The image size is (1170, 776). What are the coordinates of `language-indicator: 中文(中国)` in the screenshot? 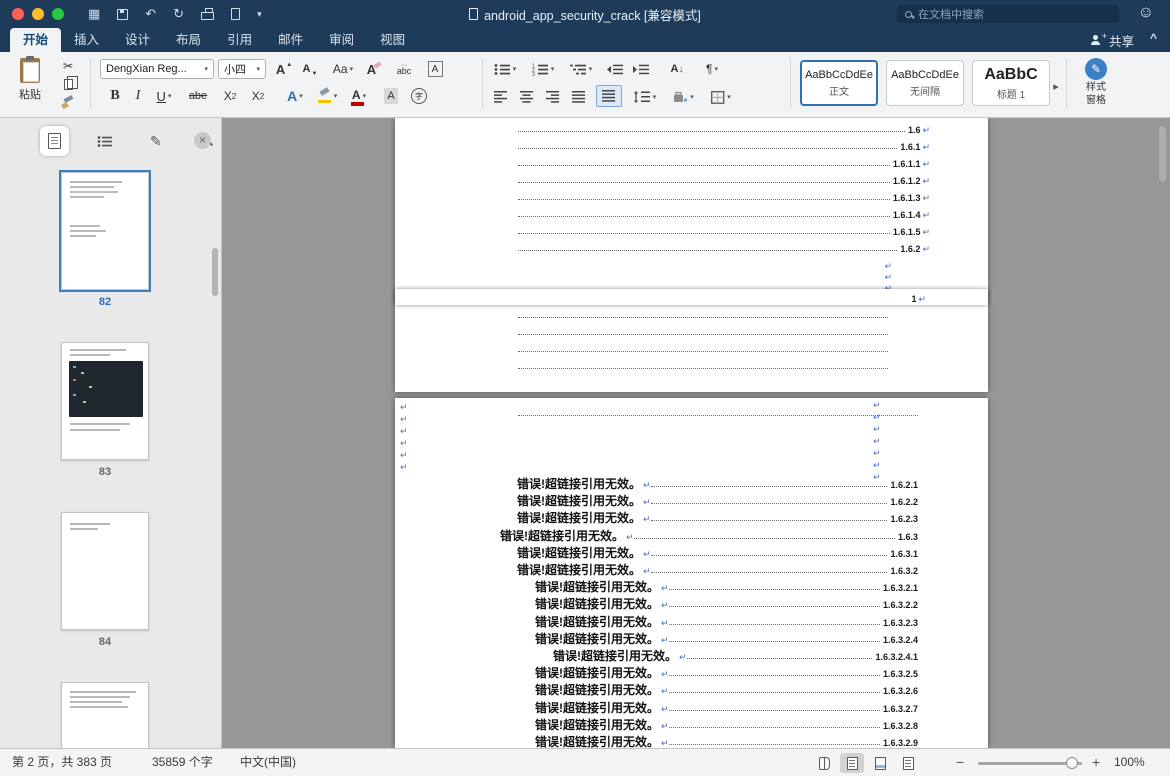 It's located at (268, 762).